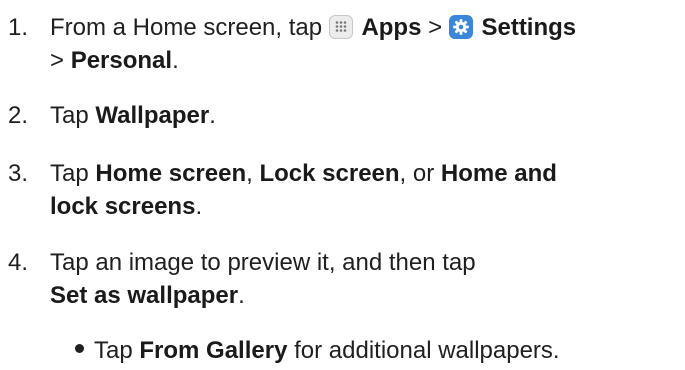 The image size is (685, 370). I want to click on step-number: 1., so click(18, 27).